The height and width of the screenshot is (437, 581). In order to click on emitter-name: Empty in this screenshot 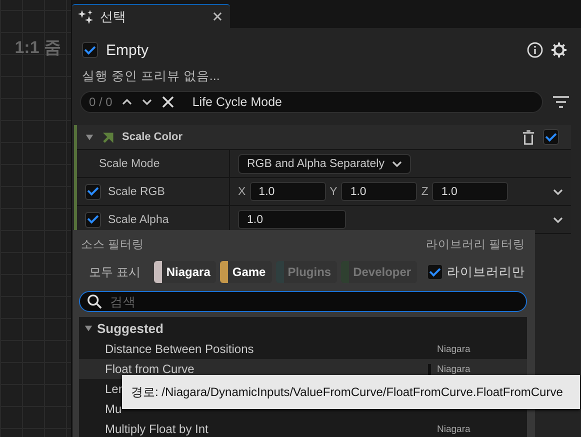, I will do `click(128, 50)`.